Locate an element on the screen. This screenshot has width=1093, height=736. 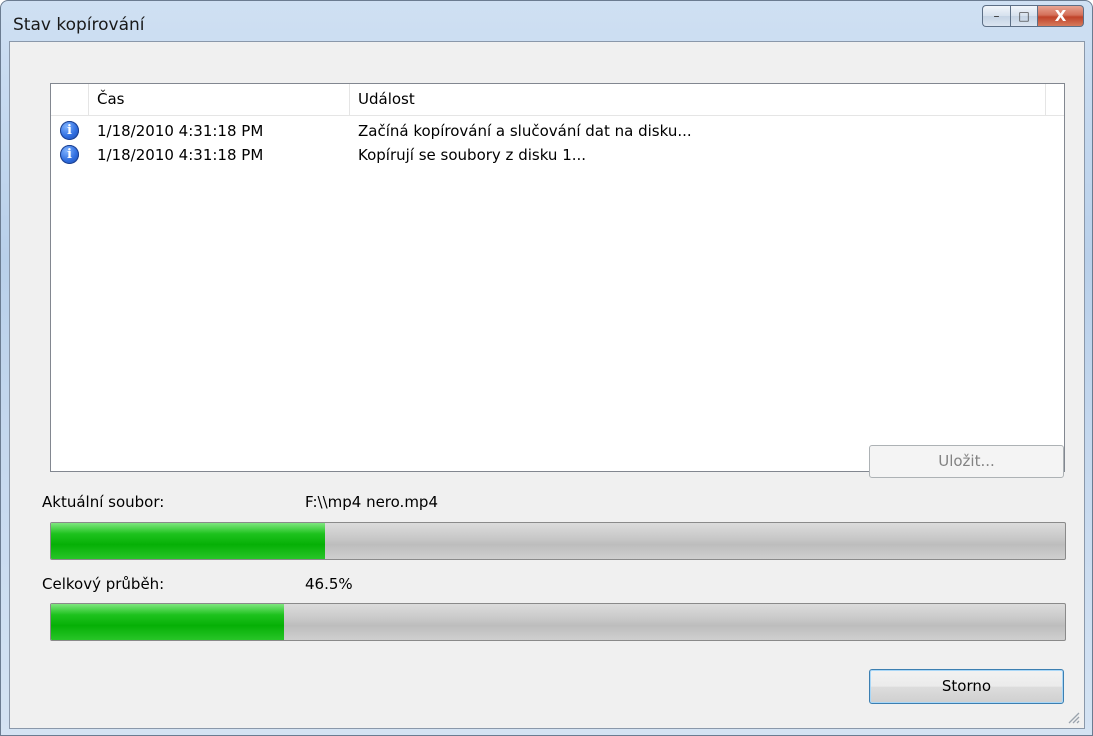
total-progress-fill is located at coordinates (168, 622).